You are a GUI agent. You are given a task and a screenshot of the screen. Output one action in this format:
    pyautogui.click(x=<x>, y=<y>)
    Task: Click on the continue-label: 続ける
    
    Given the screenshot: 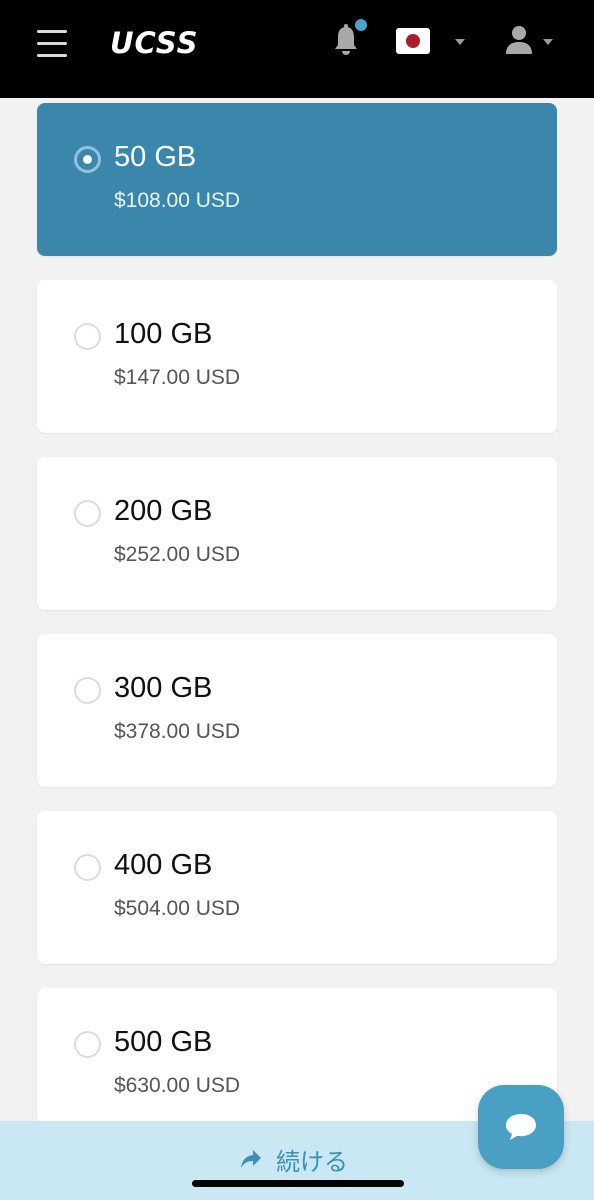 What is the action you would take?
    pyautogui.click(x=312, y=1162)
    